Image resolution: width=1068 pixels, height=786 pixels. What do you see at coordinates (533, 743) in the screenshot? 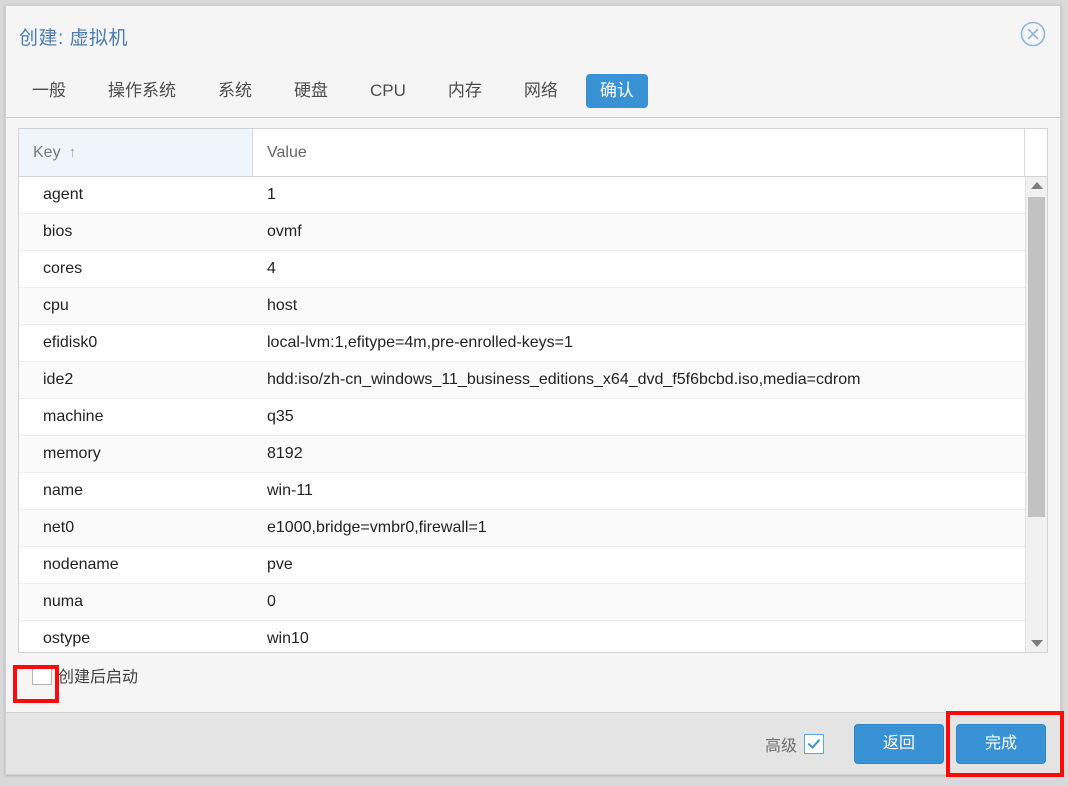
I see `dialog-footer: 高级 返回 完成` at bounding box center [533, 743].